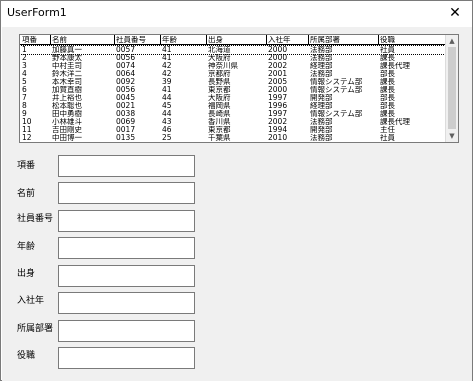 The width and height of the screenshot is (474, 382). I want to click on listbox-cell: 8, so click(24, 106).